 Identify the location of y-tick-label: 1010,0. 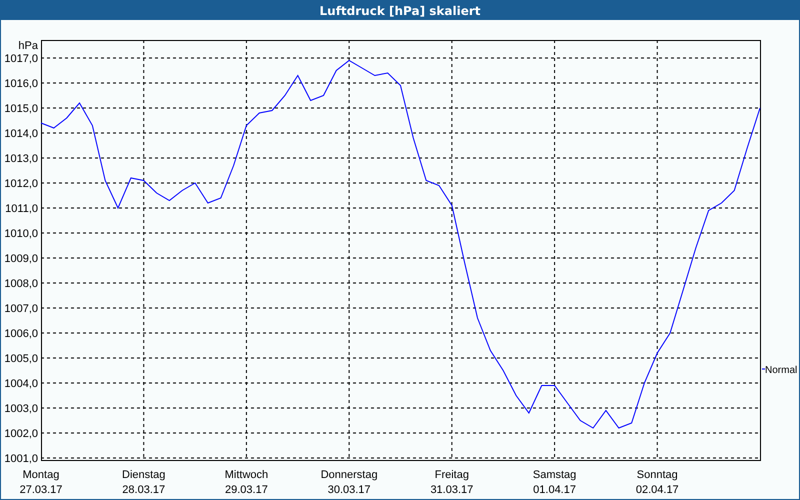
(21, 234).